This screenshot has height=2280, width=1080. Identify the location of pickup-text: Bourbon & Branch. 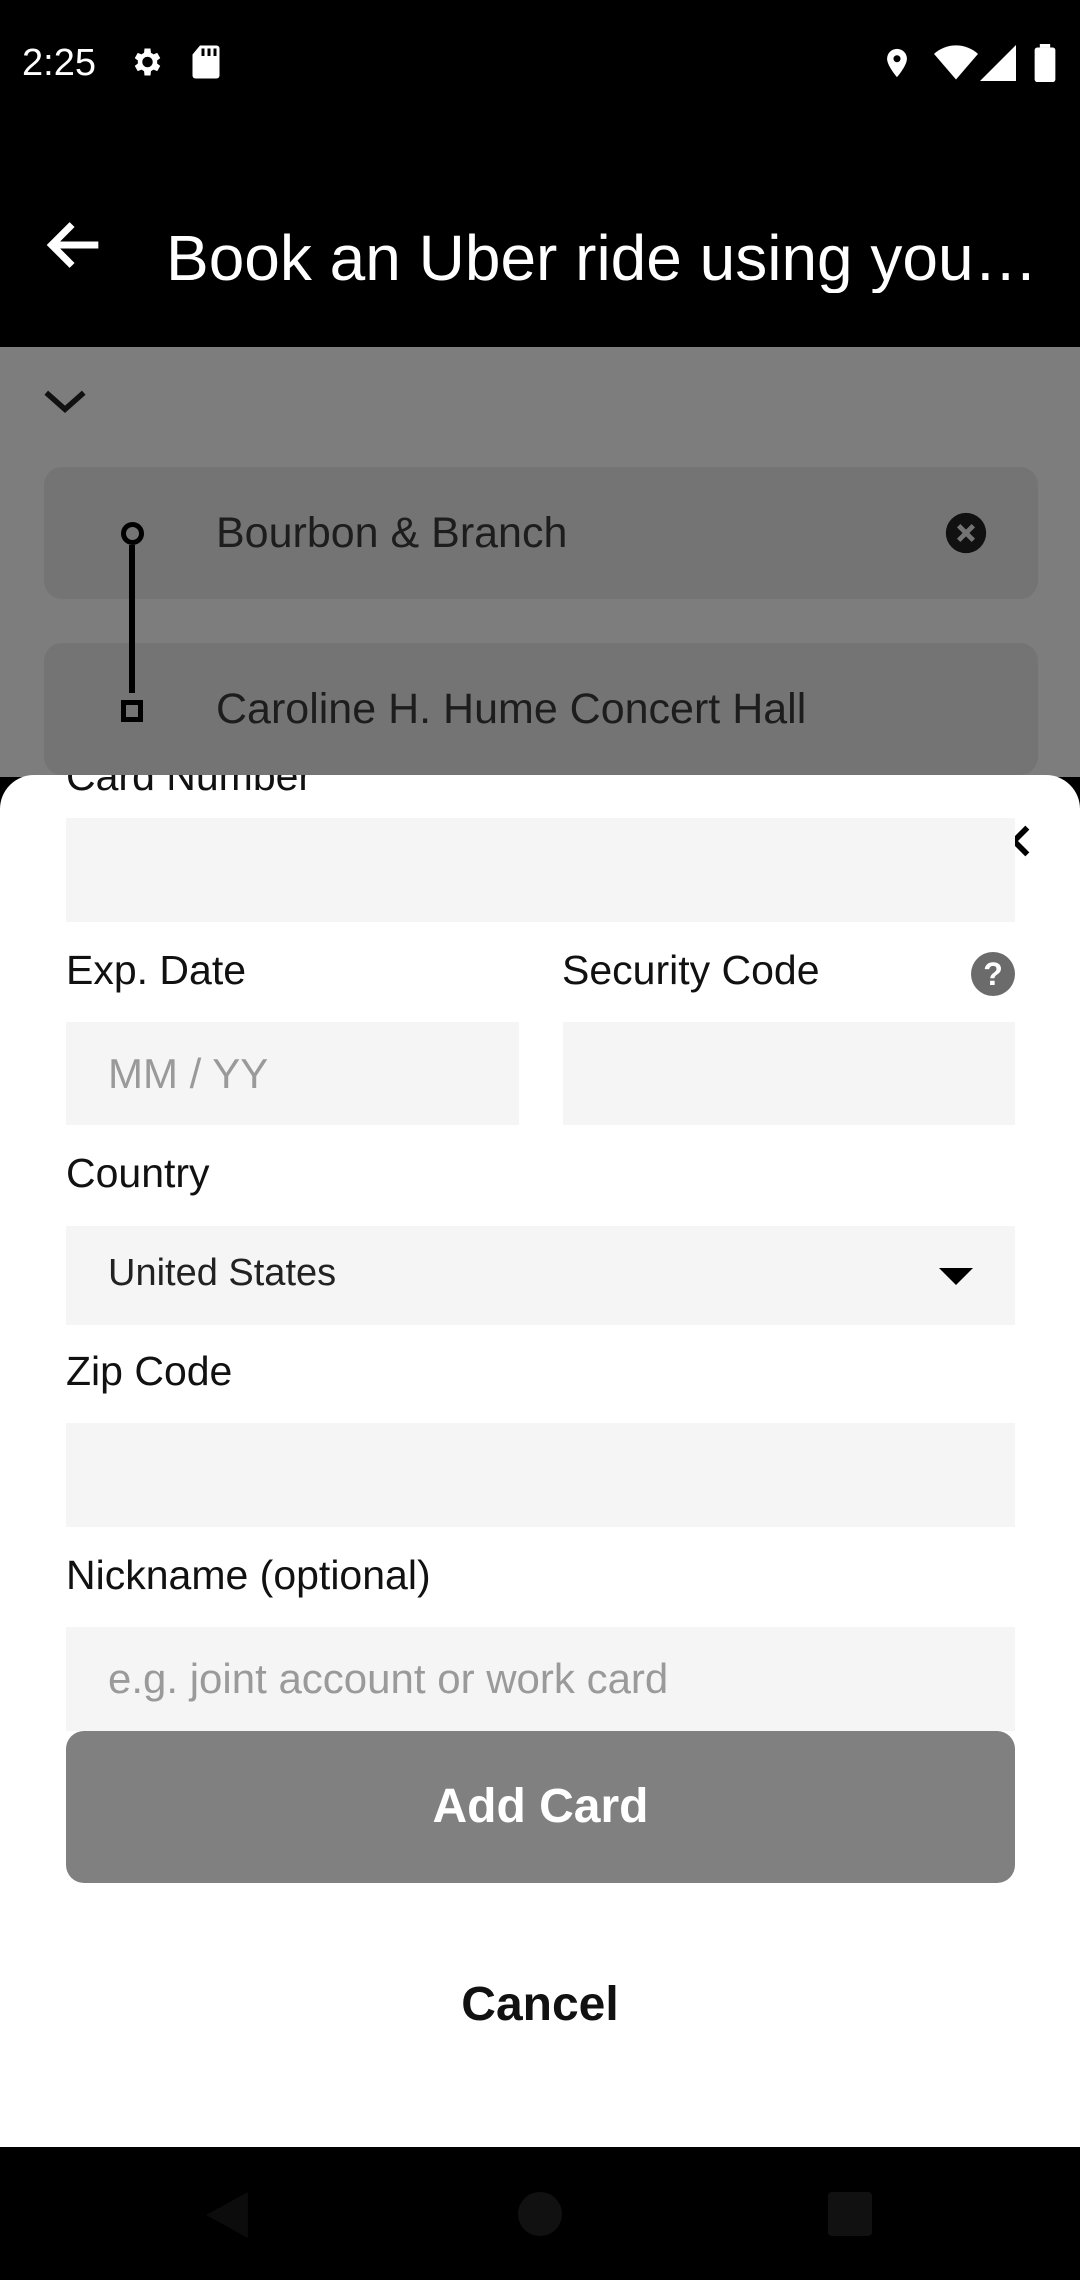
(392, 533).